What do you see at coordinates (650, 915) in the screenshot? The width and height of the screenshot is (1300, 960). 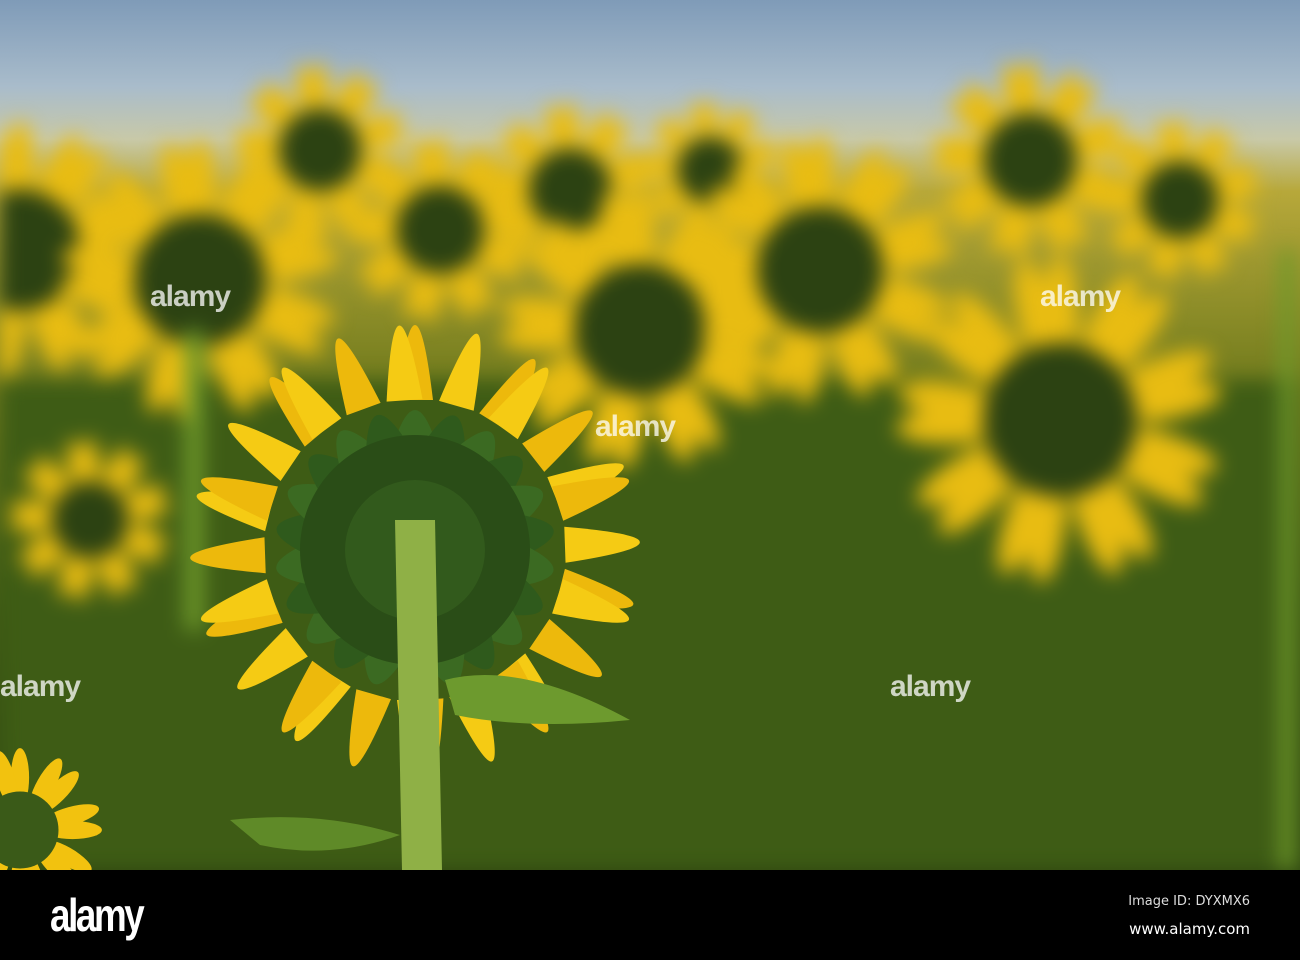 I see `footer-bar: alamy Image ID: DYXMX6 www.alamy.com` at bounding box center [650, 915].